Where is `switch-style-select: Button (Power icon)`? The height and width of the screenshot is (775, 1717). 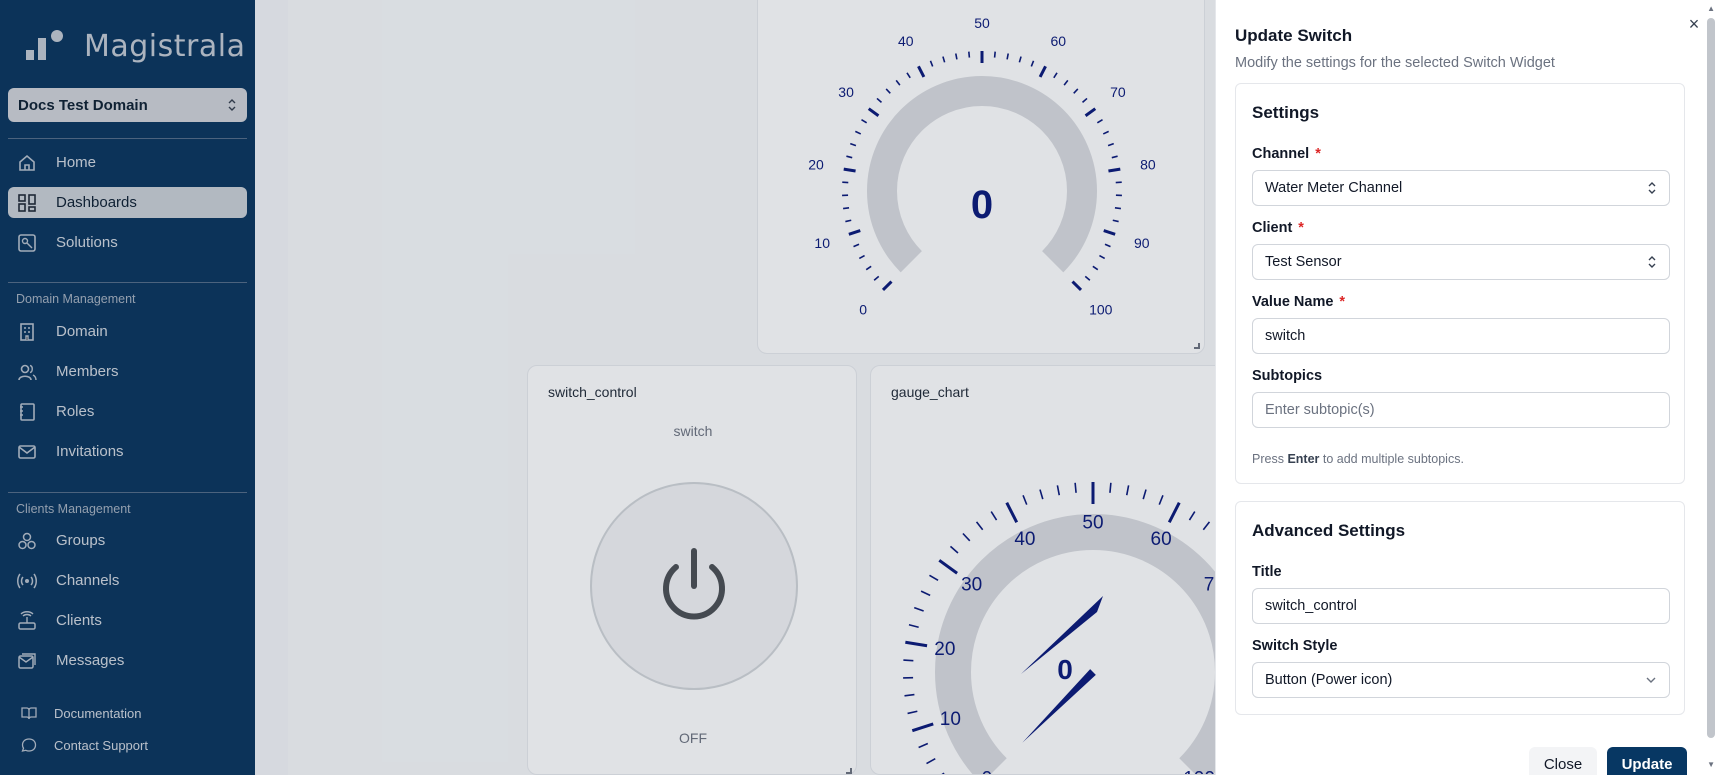
switch-style-select: Button (Power icon) is located at coordinates (1461, 680).